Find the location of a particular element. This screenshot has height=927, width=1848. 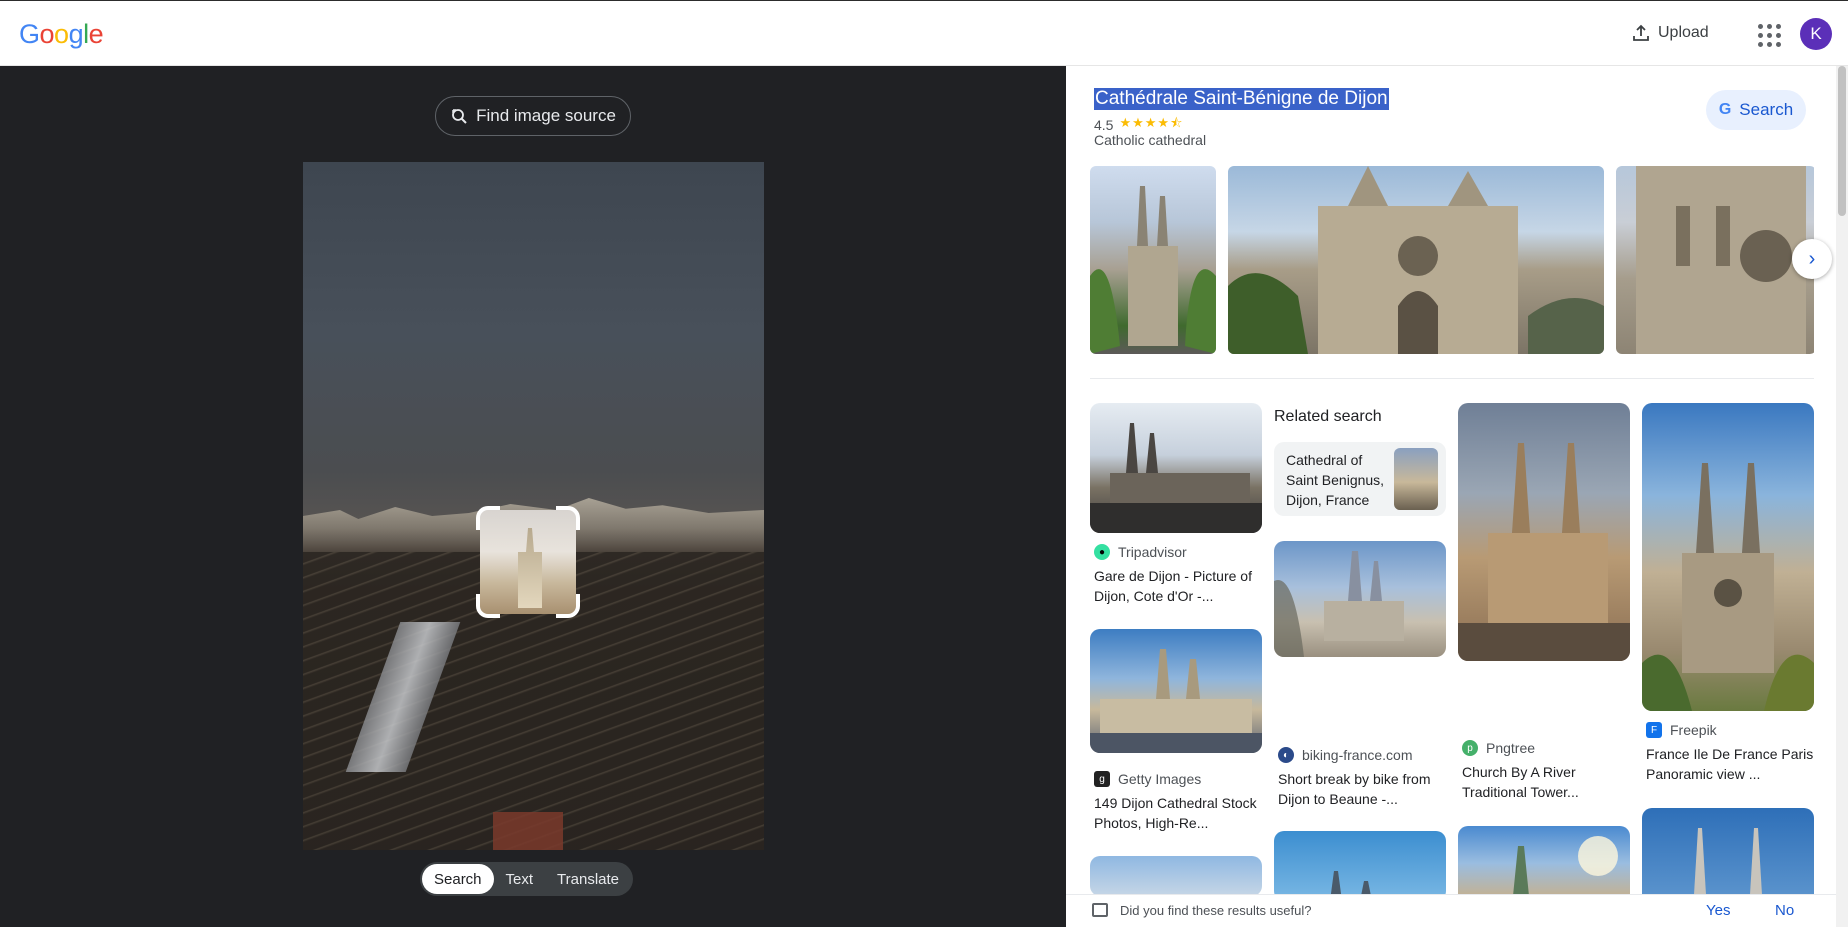

source-label: biking-france.com is located at coordinates (1357, 755).